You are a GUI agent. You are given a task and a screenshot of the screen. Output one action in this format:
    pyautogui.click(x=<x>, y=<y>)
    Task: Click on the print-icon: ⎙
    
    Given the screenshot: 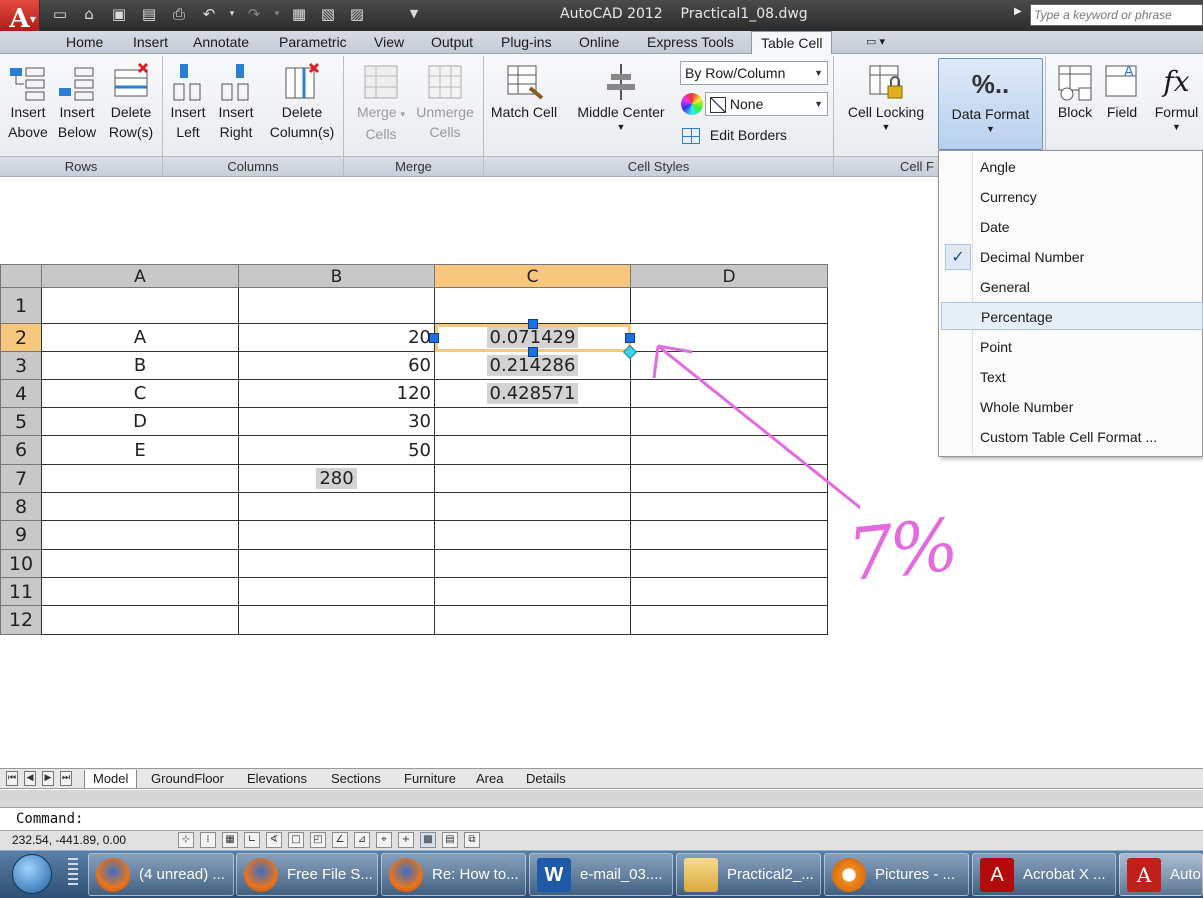 What is the action you would take?
    pyautogui.click(x=179, y=14)
    